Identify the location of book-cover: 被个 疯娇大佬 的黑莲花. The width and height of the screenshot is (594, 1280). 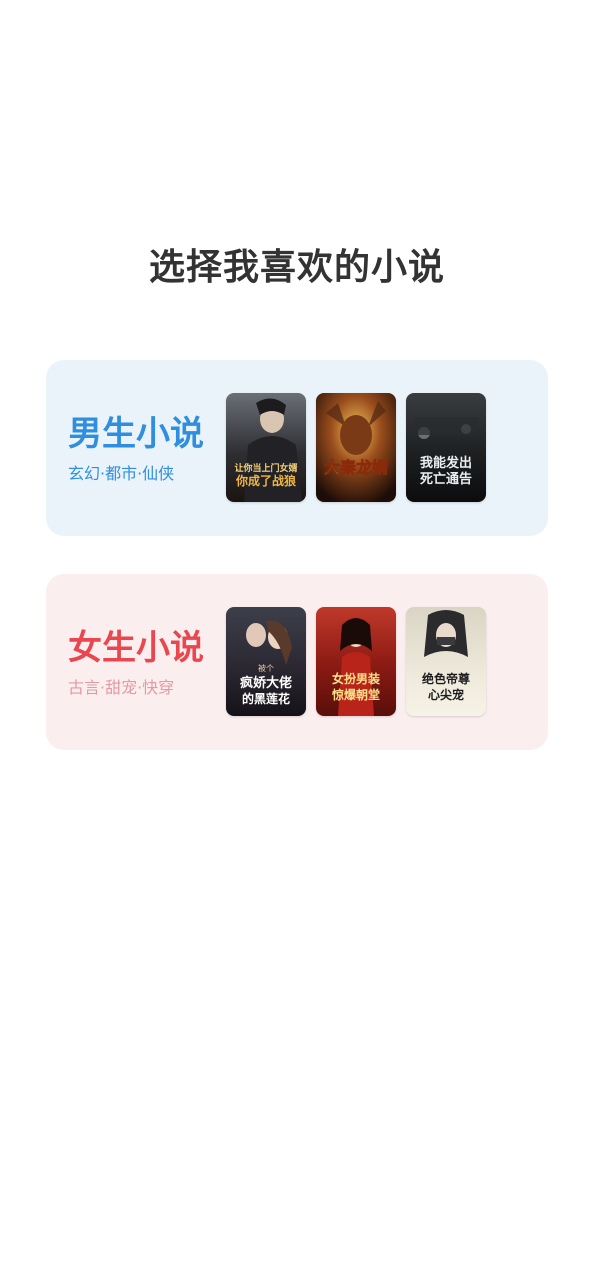
(266, 661).